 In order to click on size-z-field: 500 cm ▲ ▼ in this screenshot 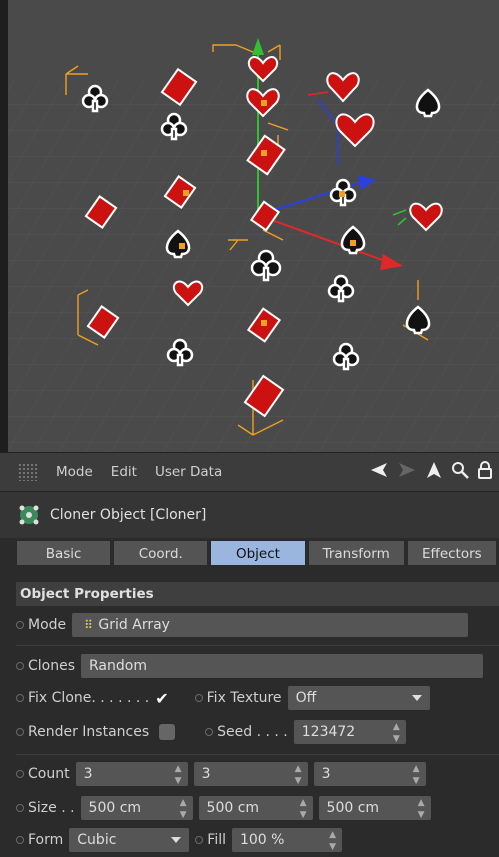, I will do `click(374, 808)`.